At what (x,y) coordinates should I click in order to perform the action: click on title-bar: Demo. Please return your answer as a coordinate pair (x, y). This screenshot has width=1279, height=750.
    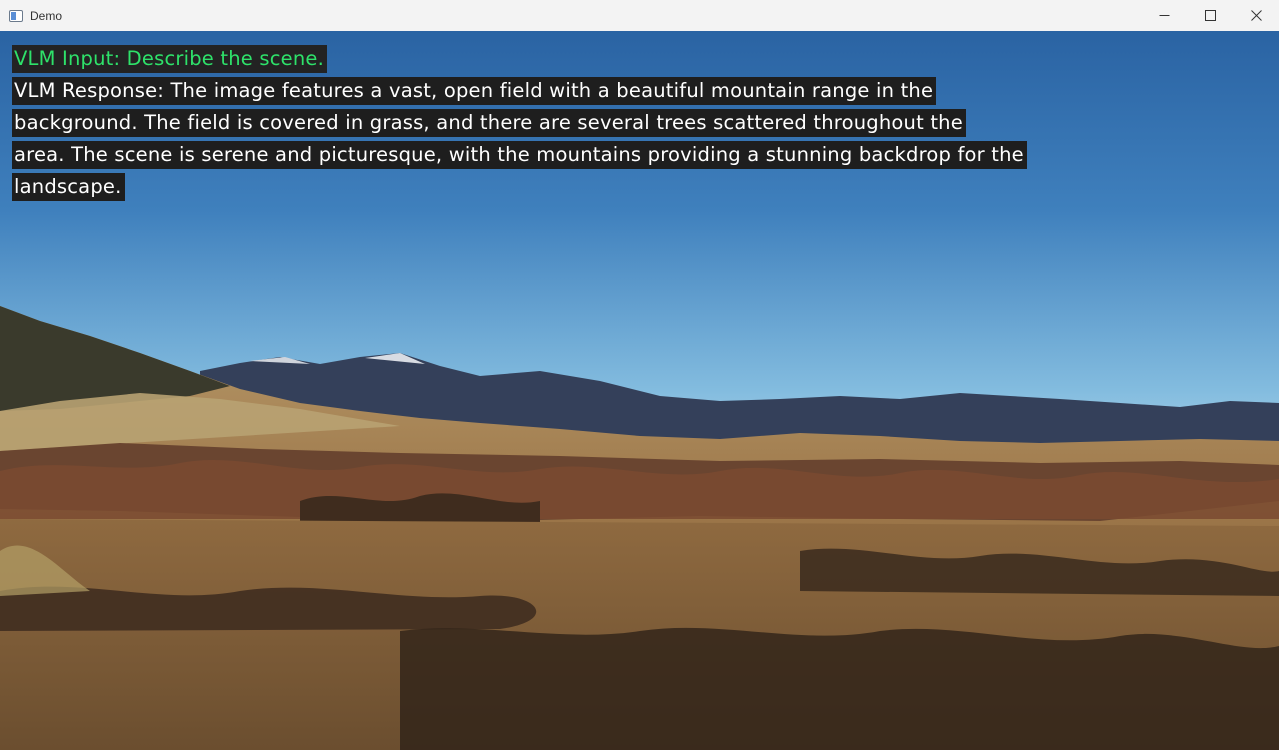
    Looking at the image, I should click on (639, 15).